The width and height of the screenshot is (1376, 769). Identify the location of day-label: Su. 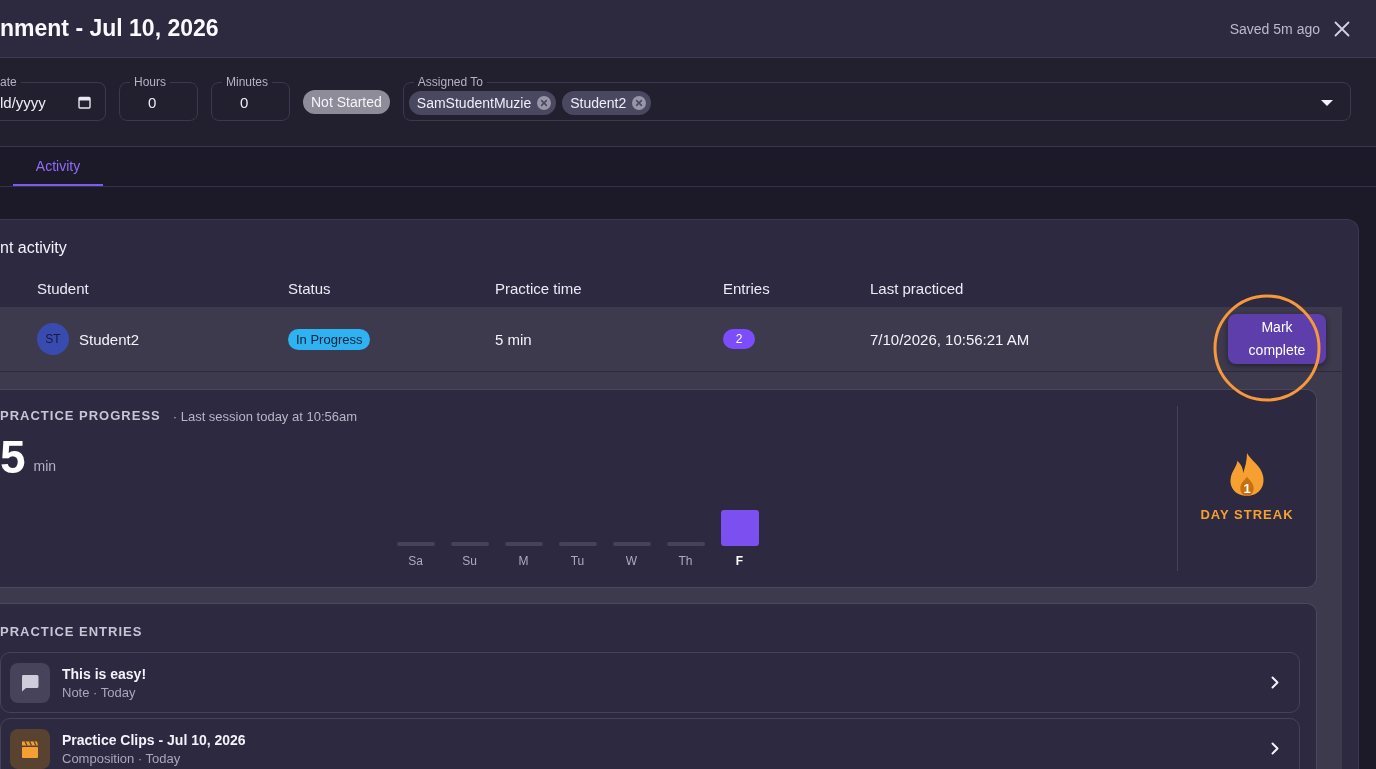
(469, 561).